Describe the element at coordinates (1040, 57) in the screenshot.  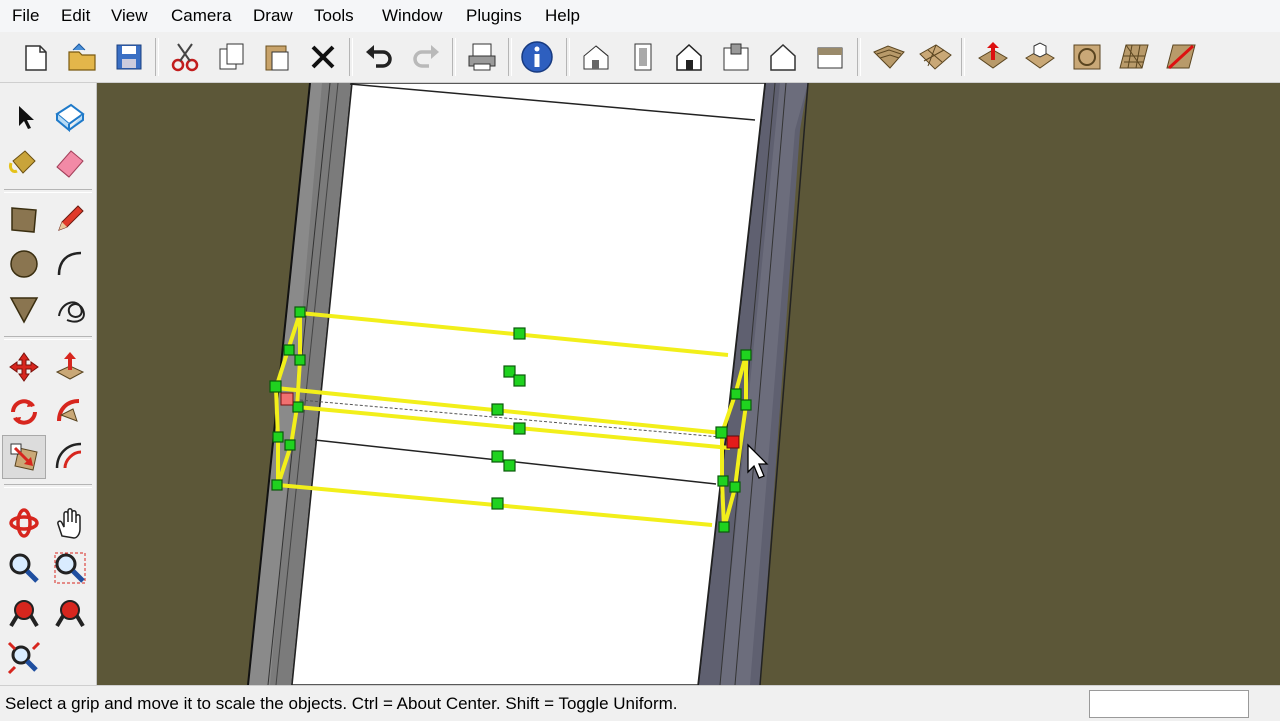
I see `stamp-icon` at that location.